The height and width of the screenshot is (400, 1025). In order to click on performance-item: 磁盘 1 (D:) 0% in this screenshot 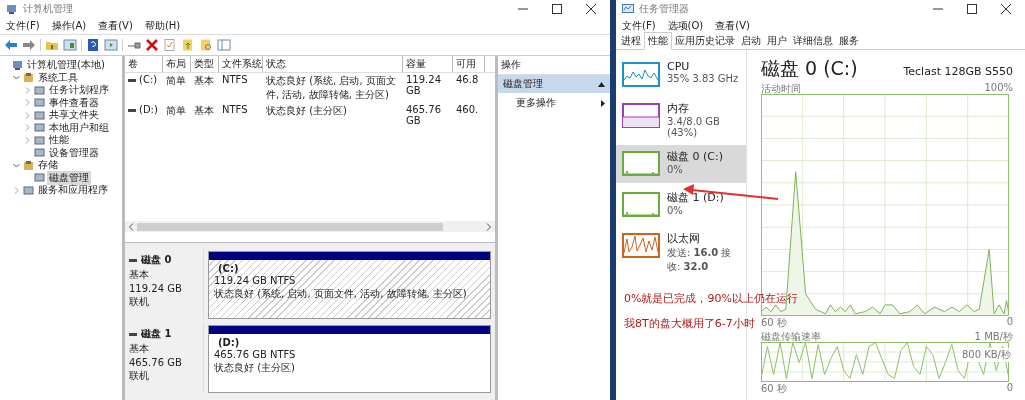, I will do `click(681, 205)`.